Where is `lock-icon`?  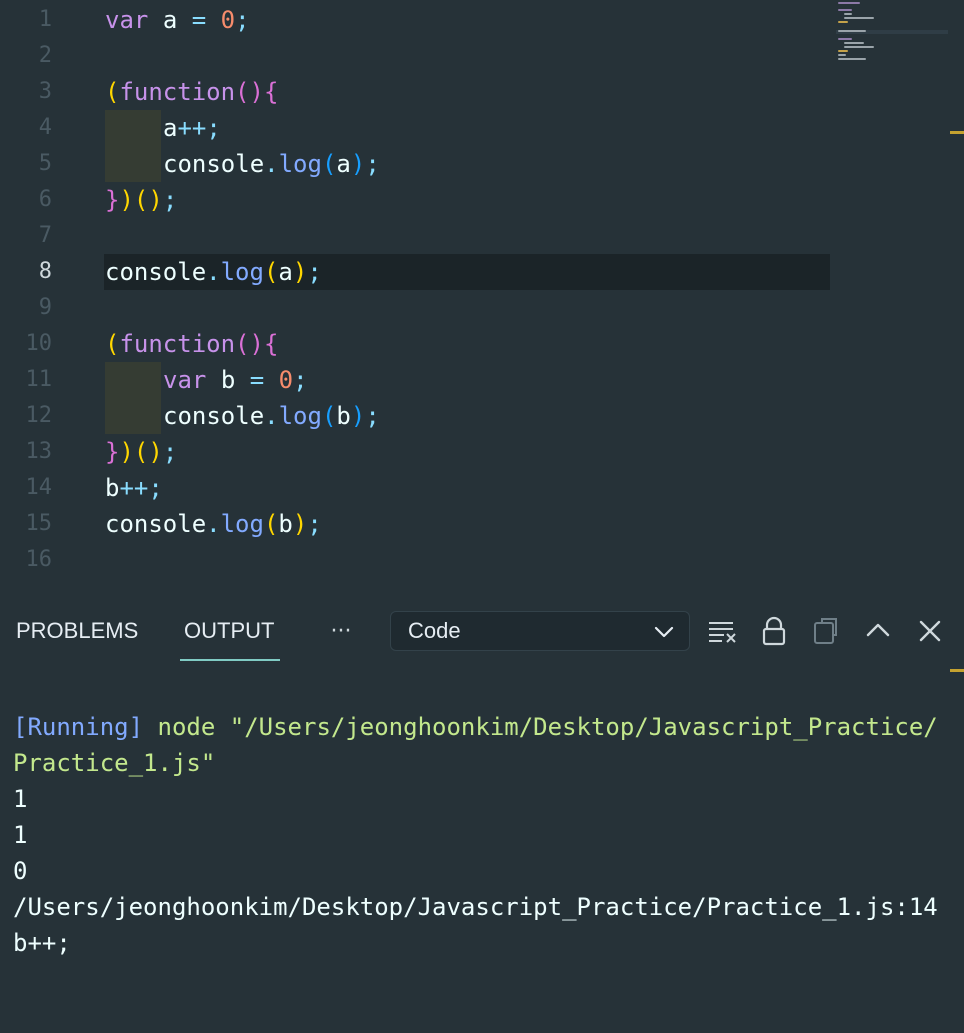
lock-icon is located at coordinates (774, 631).